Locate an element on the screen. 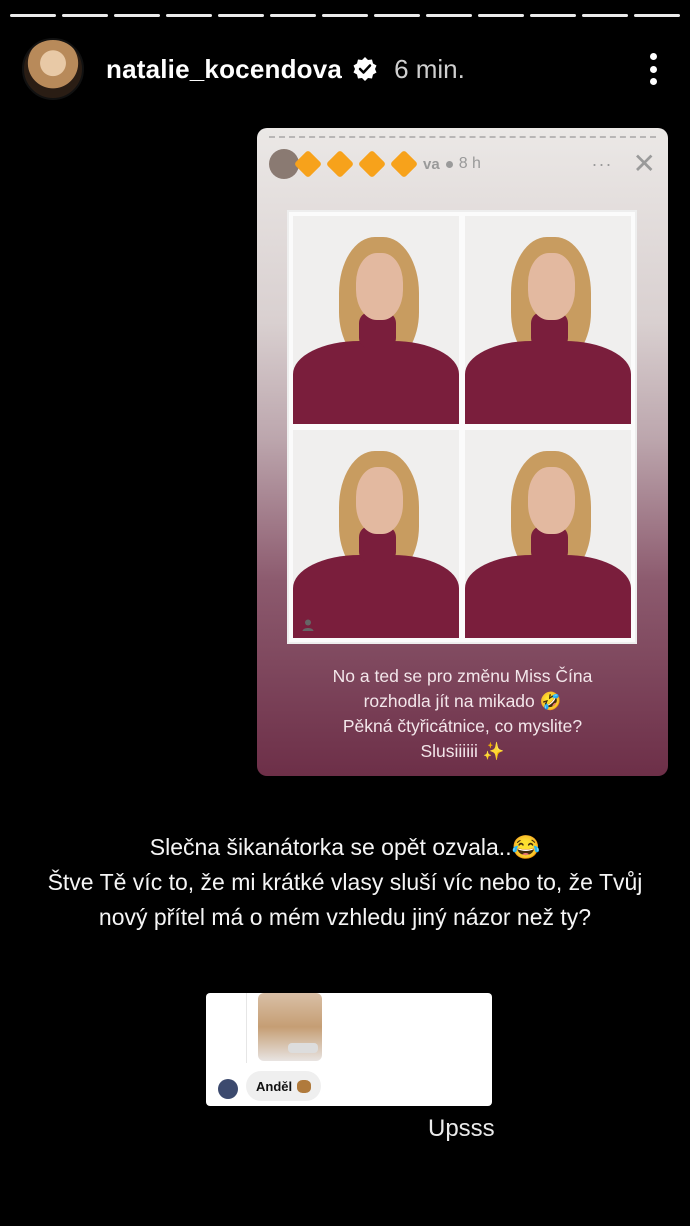  more-options-icon is located at coordinates (653, 69).